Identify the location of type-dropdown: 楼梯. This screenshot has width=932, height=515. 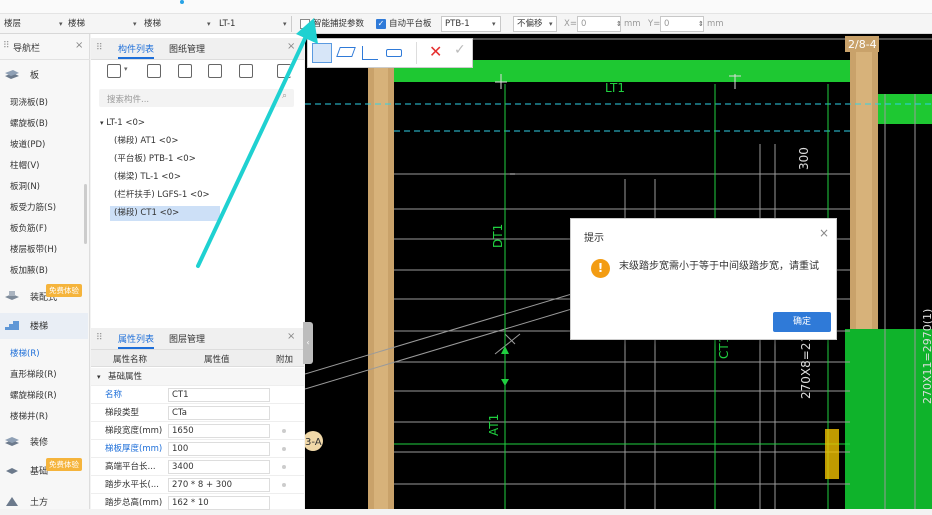
(152, 24).